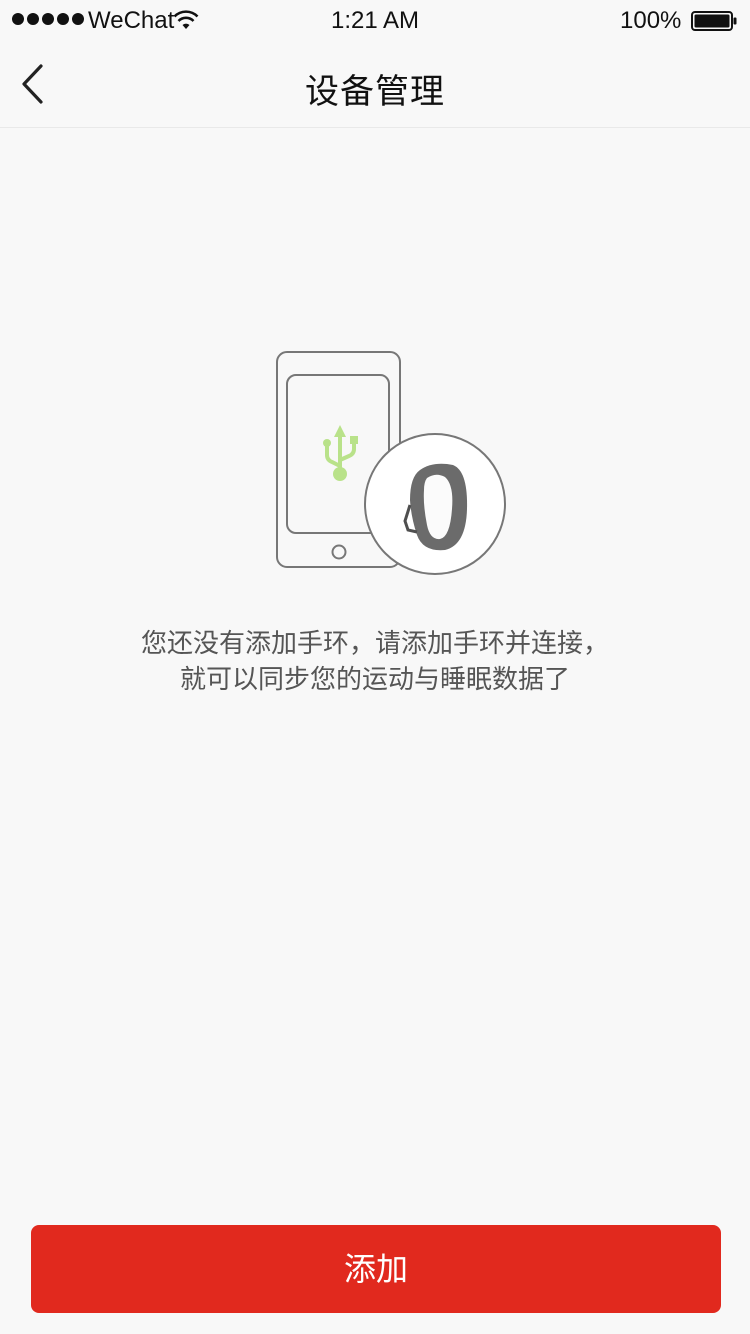 The height and width of the screenshot is (1334, 750). I want to click on wristband-icon, so click(435, 504).